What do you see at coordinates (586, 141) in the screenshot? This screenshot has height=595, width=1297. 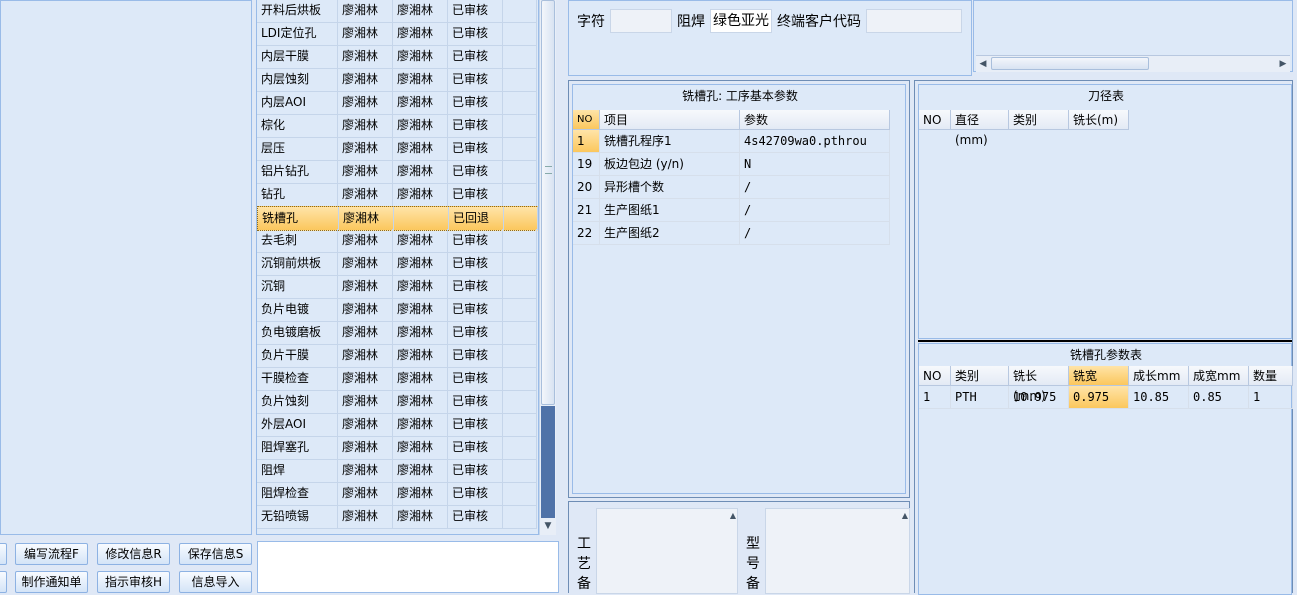 I see `param-cell-no: 1` at bounding box center [586, 141].